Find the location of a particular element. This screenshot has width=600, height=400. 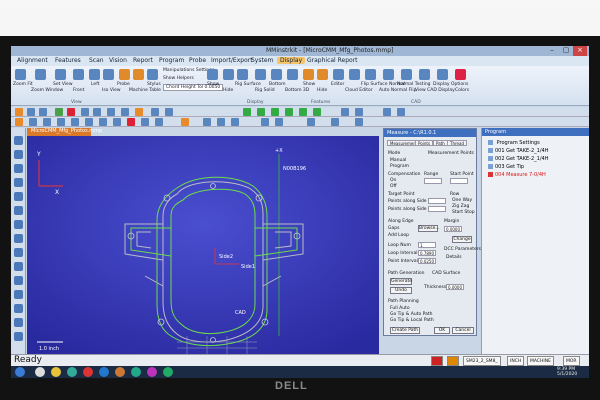

toolbar-delete-icon is located at coordinates (131, 122).